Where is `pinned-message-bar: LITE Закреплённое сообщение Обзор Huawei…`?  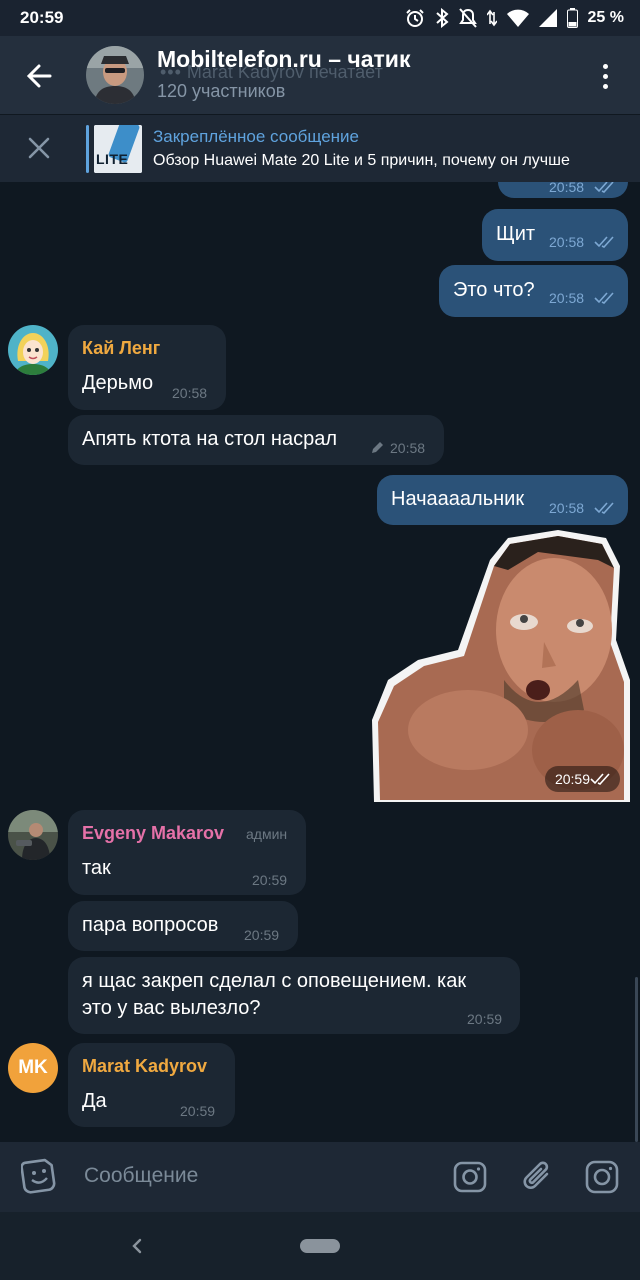
pinned-message-bar: LITE Закреплённое сообщение Обзор Huawei… is located at coordinates (320, 148).